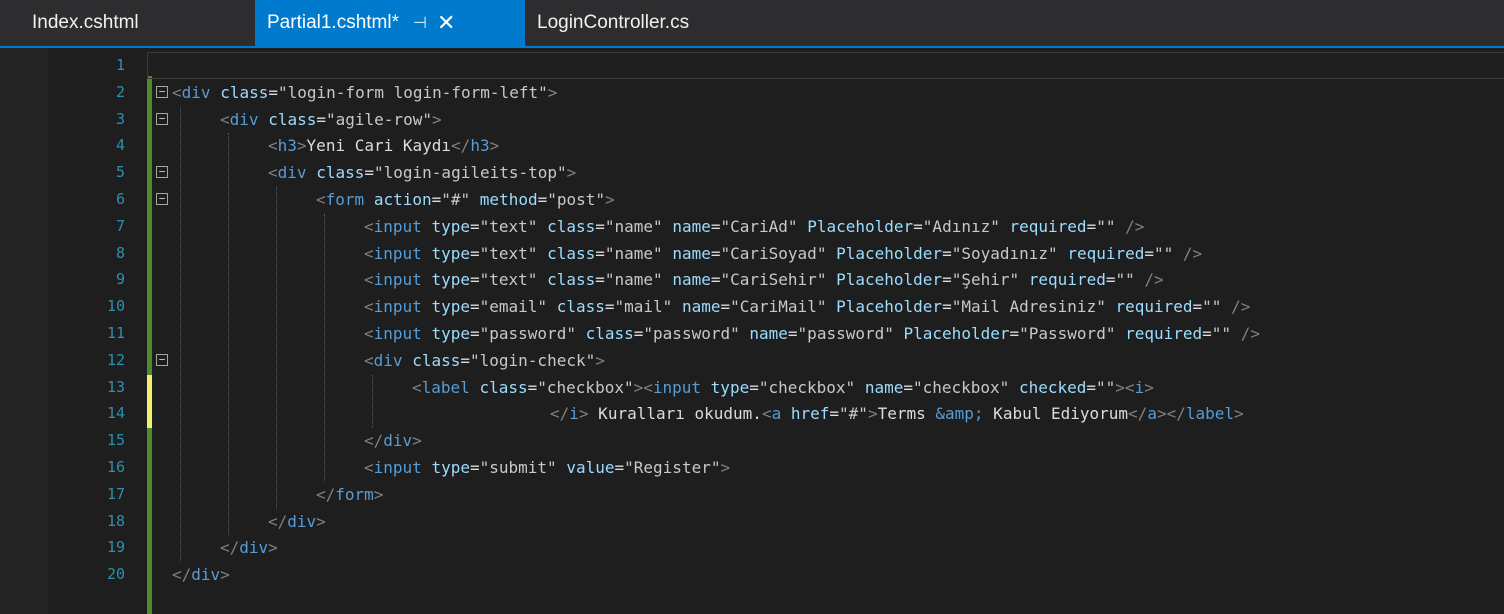 The width and height of the screenshot is (1504, 614). What do you see at coordinates (672, 467) in the screenshot?
I see `code-token: "Register"` at bounding box center [672, 467].